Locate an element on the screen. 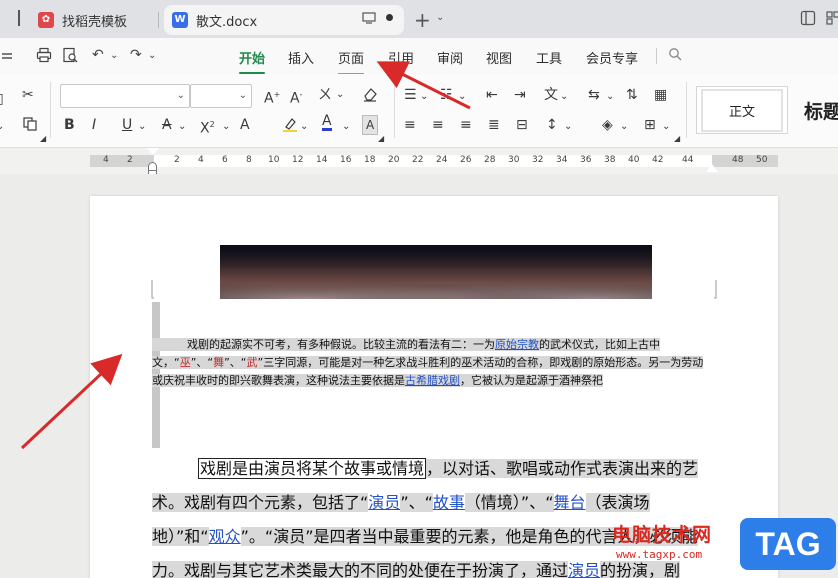 The width and height of the screenshot is (838, 578). hyperlink: 古希腊戏剧 is located at coordinates (432, 380).